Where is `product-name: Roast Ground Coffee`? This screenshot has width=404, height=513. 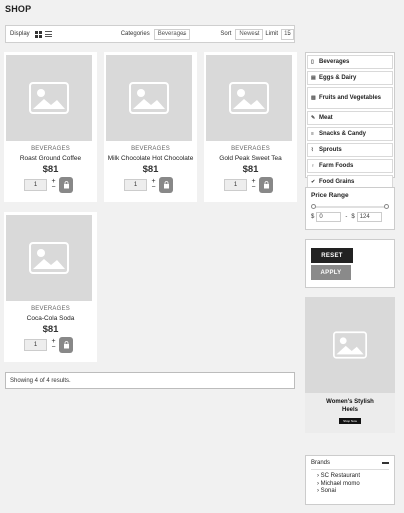 product-name: Roast Ground Coffee is located at coordinates (50, 158).